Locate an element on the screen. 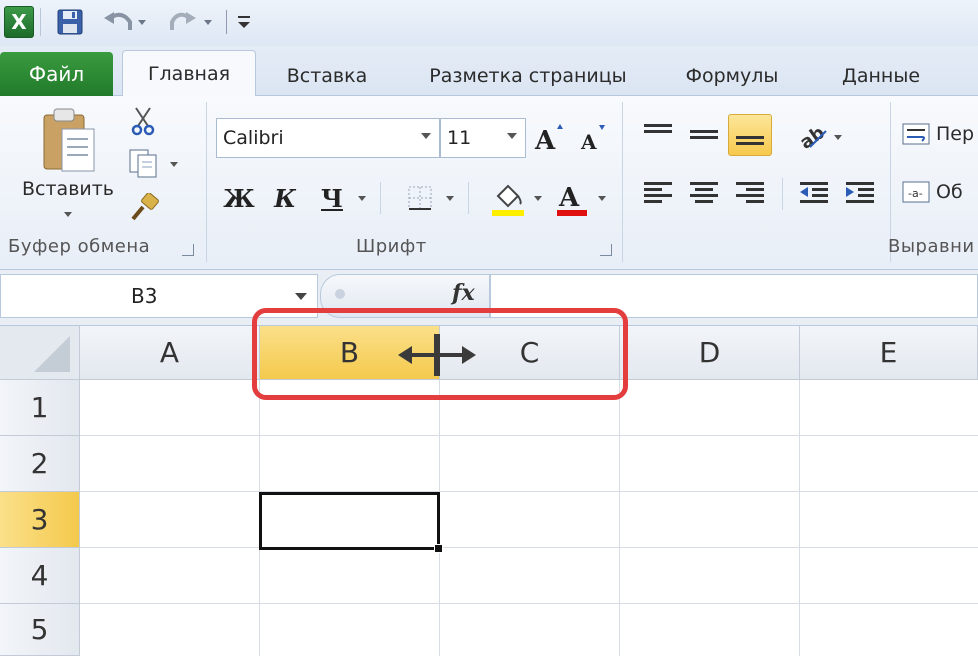 The image size is (978, 656). grow-font-icon: A is located at coordinates (548, 139).